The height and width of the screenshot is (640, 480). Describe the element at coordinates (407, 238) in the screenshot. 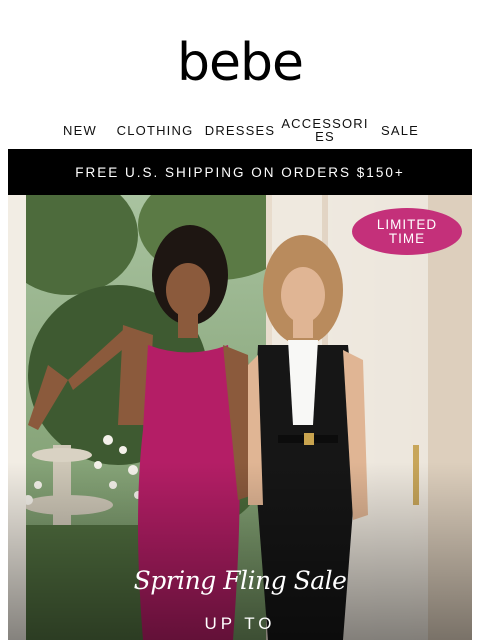

I see `badge-line2: TIME` at that location.